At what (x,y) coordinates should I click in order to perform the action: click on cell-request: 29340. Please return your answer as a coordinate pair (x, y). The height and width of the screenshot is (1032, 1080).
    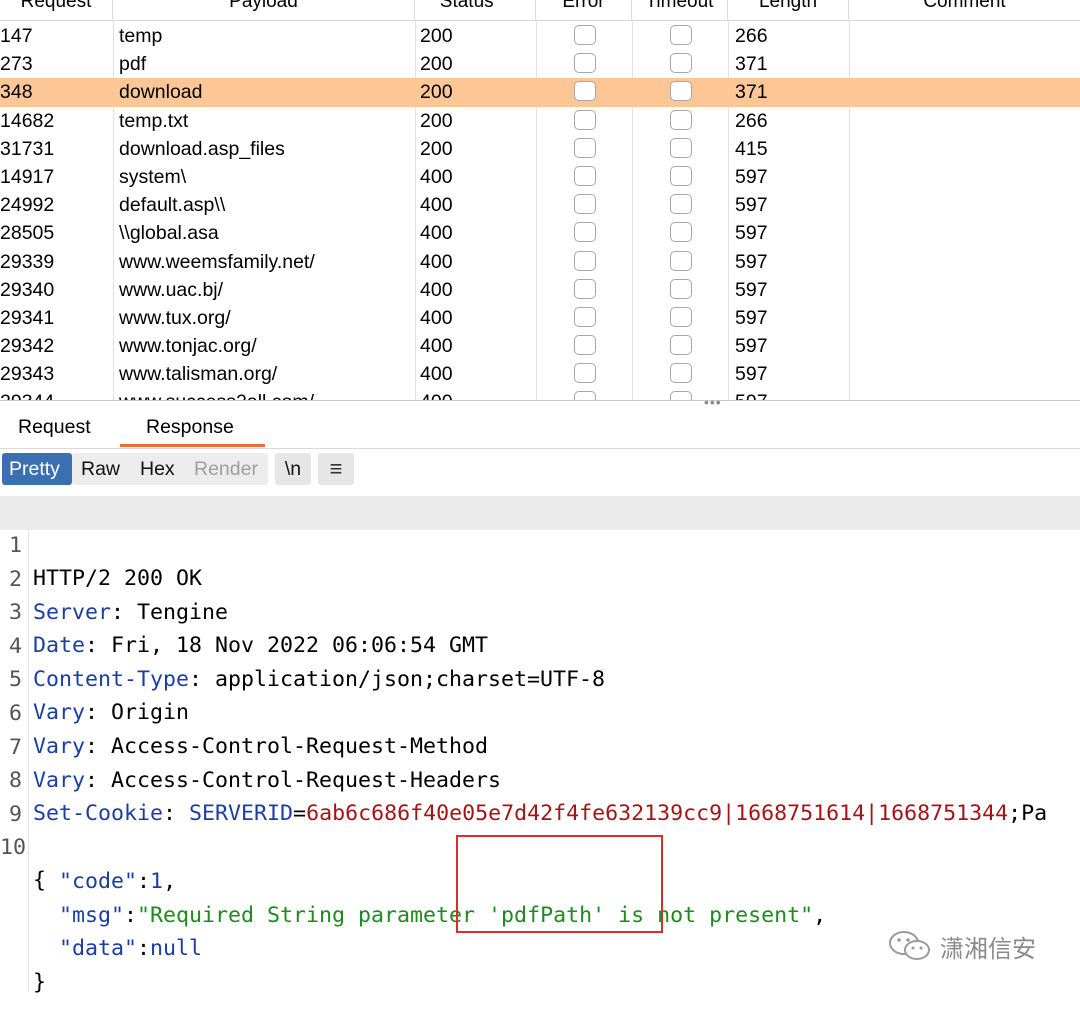
    Looking at the image, I should click on (27, 289).